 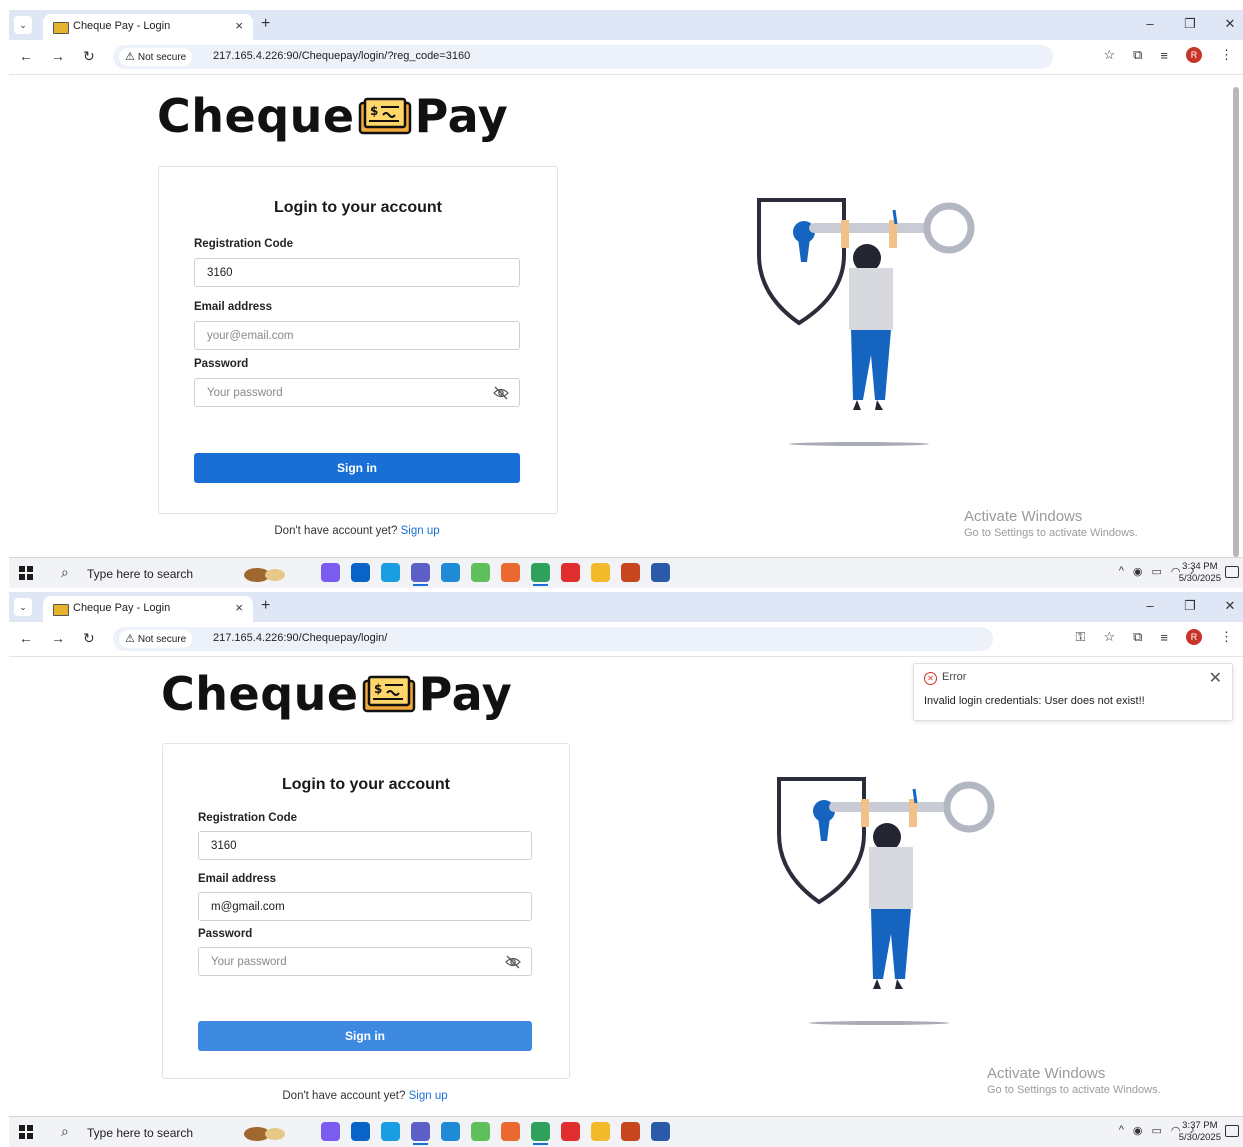 What do you see at coordinates (122, 608) in the screenshot?
I see `tab-title: Cheque Pay - Login` at bounding box center [122, 608].